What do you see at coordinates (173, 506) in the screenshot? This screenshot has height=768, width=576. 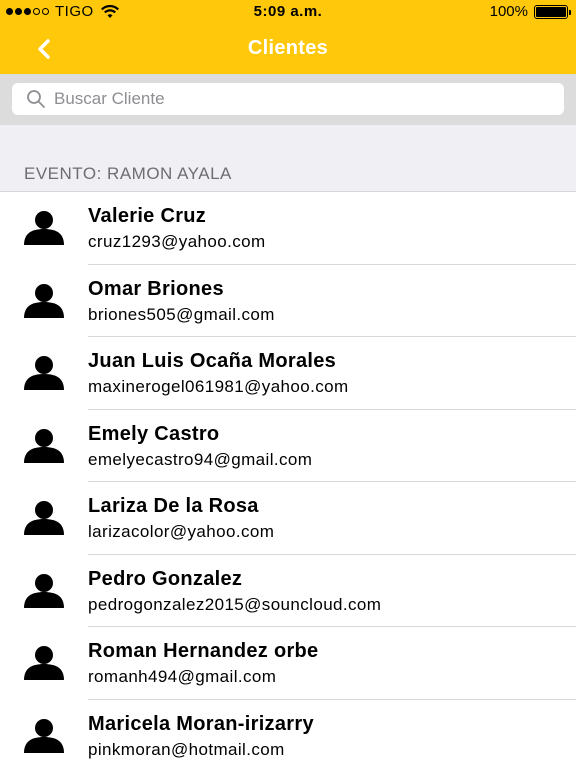 I see `client-name: Lariza De la Rosa` at bounding box center [173, 506].